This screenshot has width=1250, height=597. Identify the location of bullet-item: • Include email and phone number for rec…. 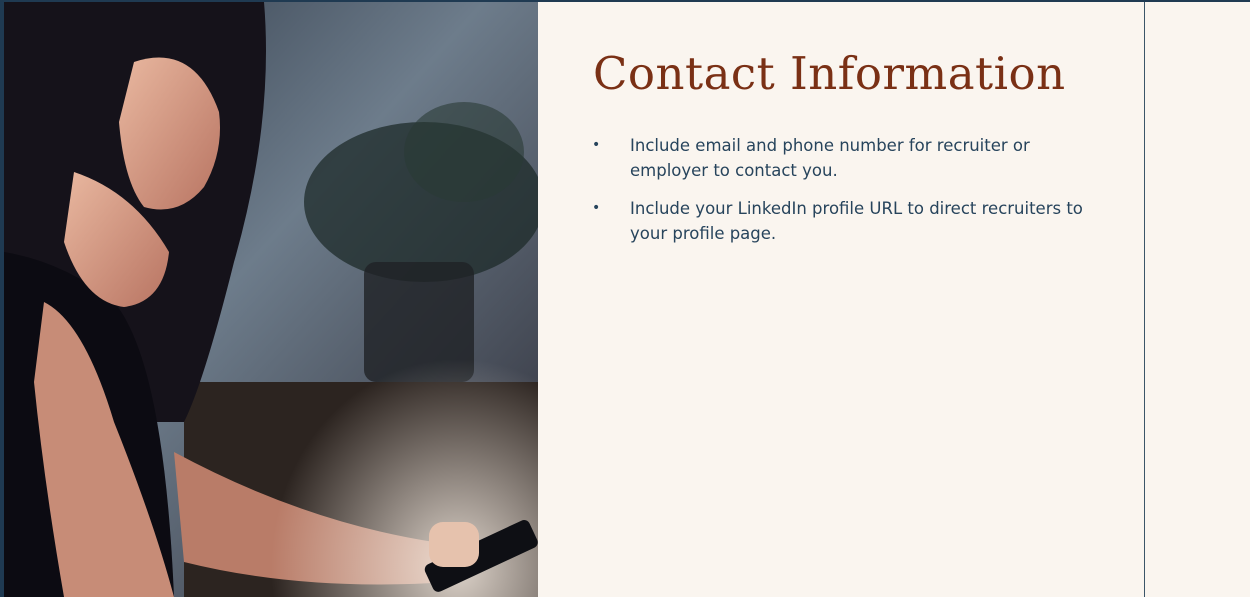
(842, 158).